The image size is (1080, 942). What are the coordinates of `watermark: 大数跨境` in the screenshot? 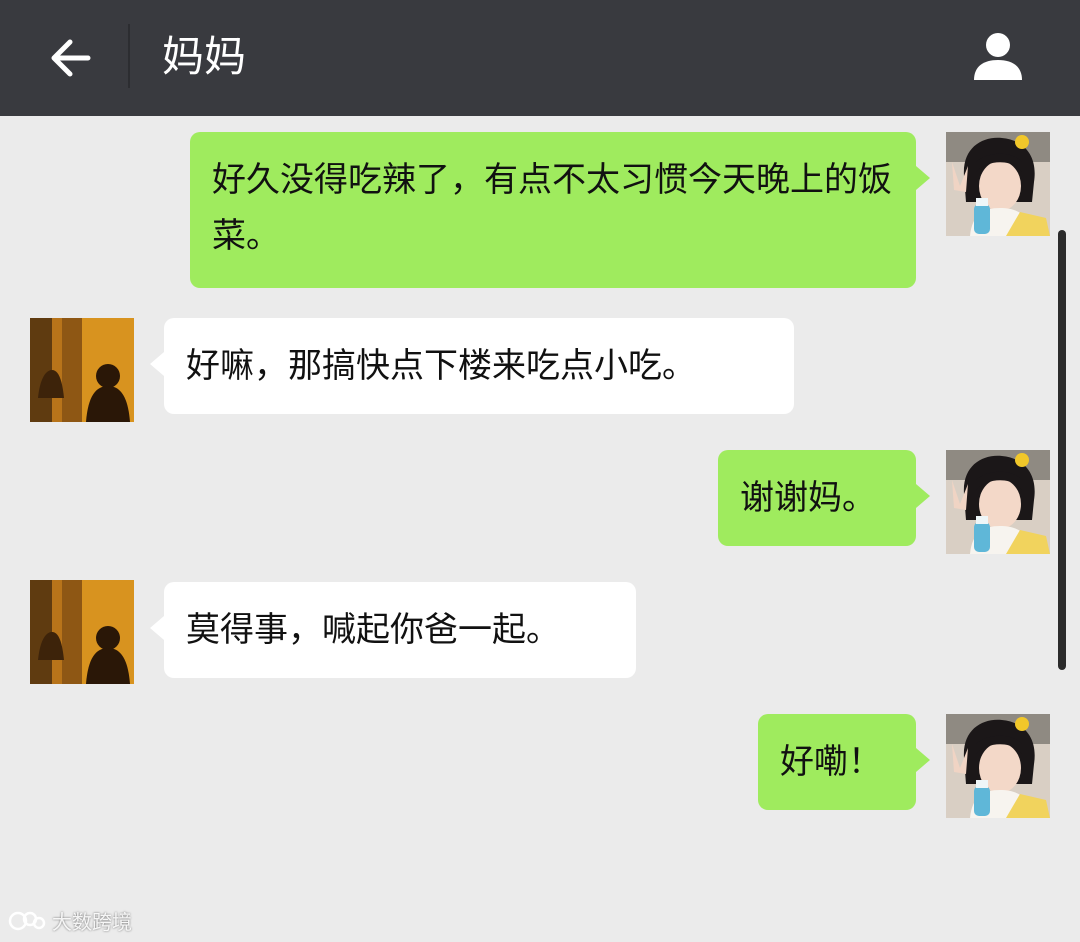 It's located at (70, 920).